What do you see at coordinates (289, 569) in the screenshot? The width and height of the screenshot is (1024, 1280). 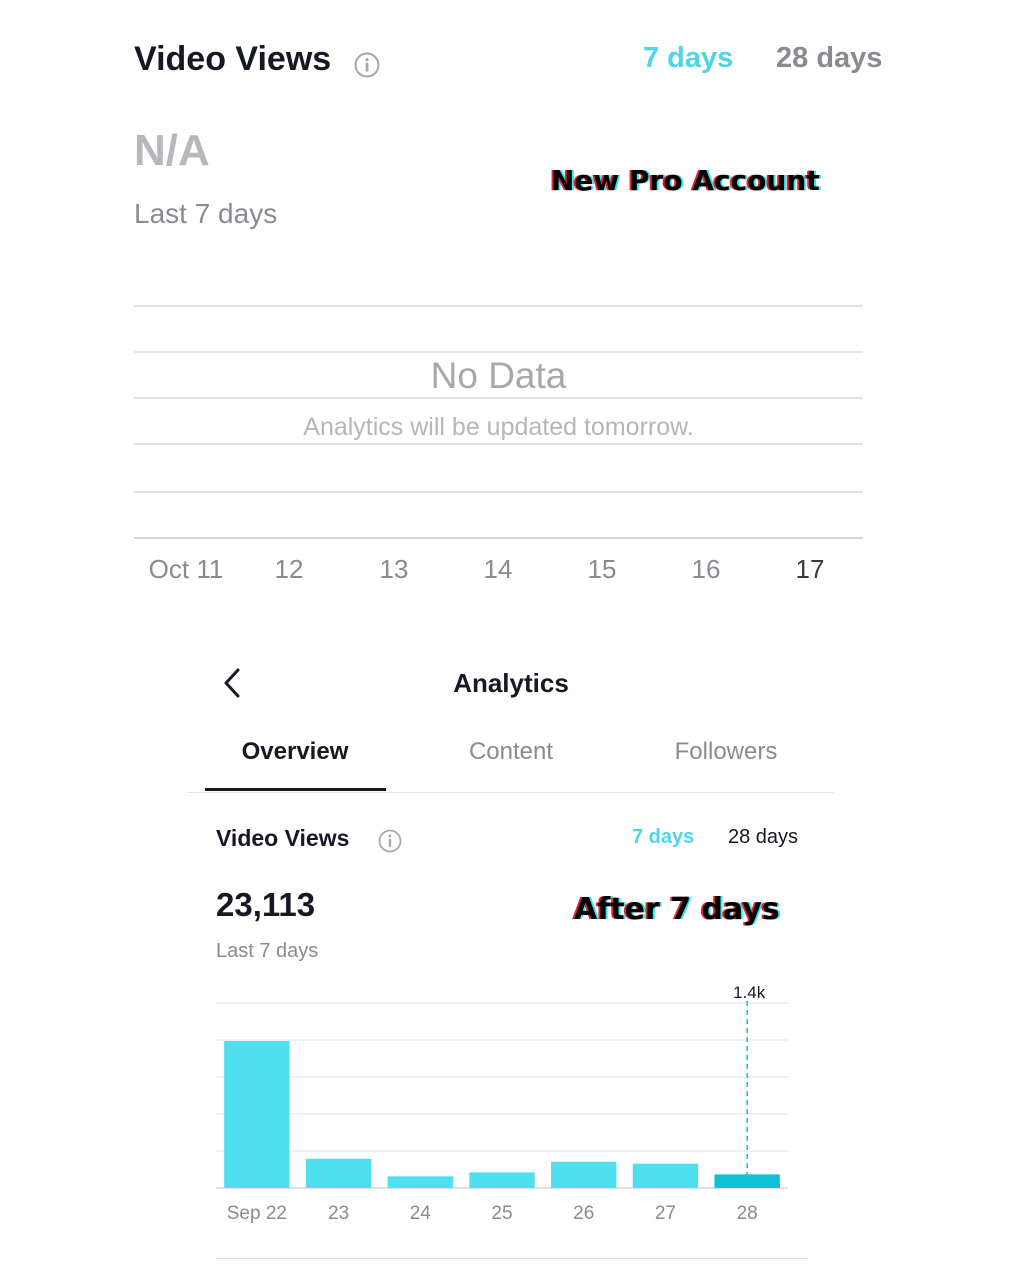 I see `x-tick-label: 12` at bounding box center [289, 569].